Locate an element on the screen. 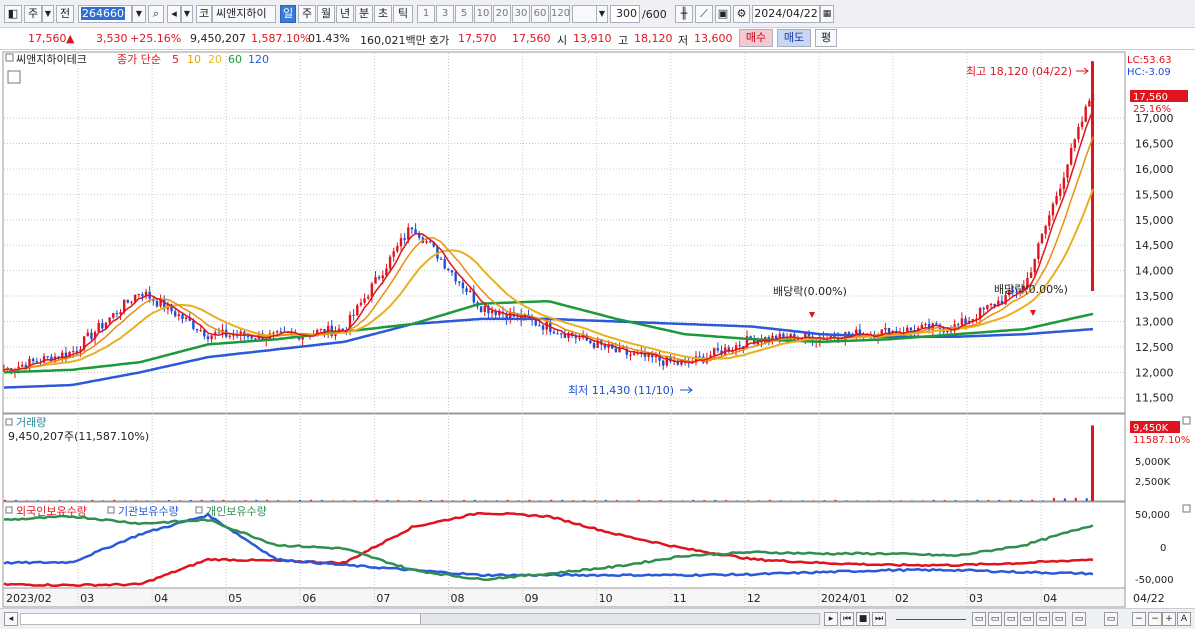 This screenshot has width=1195, height=629. minus-icon: − is located at coordinates (1155, 619).